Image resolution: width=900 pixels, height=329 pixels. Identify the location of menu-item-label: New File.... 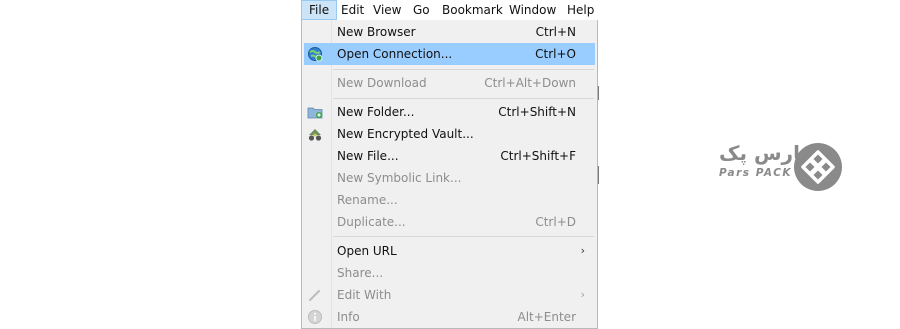
(368, 156).